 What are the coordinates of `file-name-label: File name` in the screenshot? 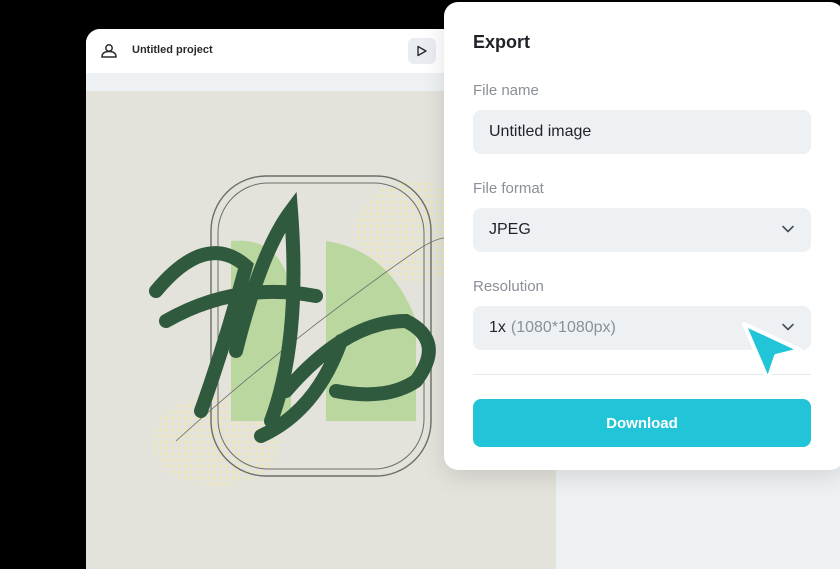 It's located at (506, 90).